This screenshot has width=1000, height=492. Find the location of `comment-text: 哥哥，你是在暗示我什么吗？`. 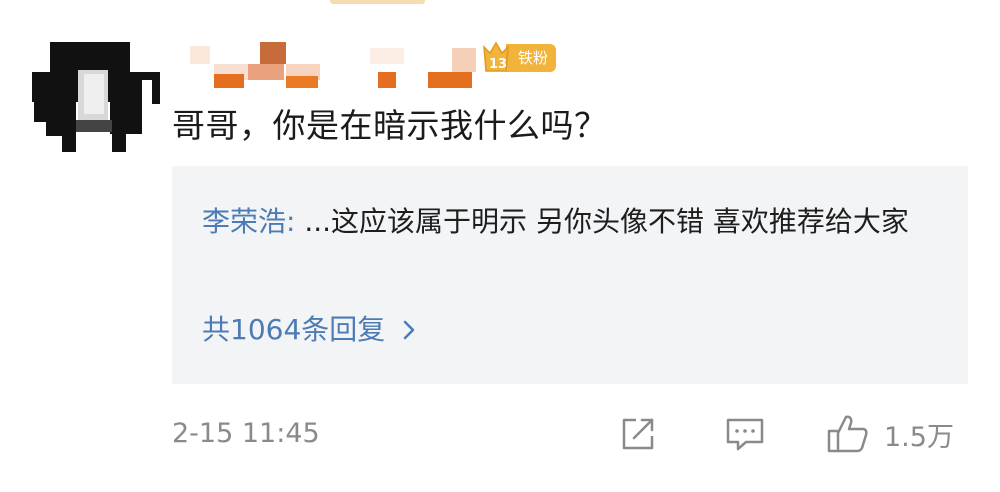

comment-text: 哥哥，你是在暗示我什么吗？ is located at coordinates (390, 125).